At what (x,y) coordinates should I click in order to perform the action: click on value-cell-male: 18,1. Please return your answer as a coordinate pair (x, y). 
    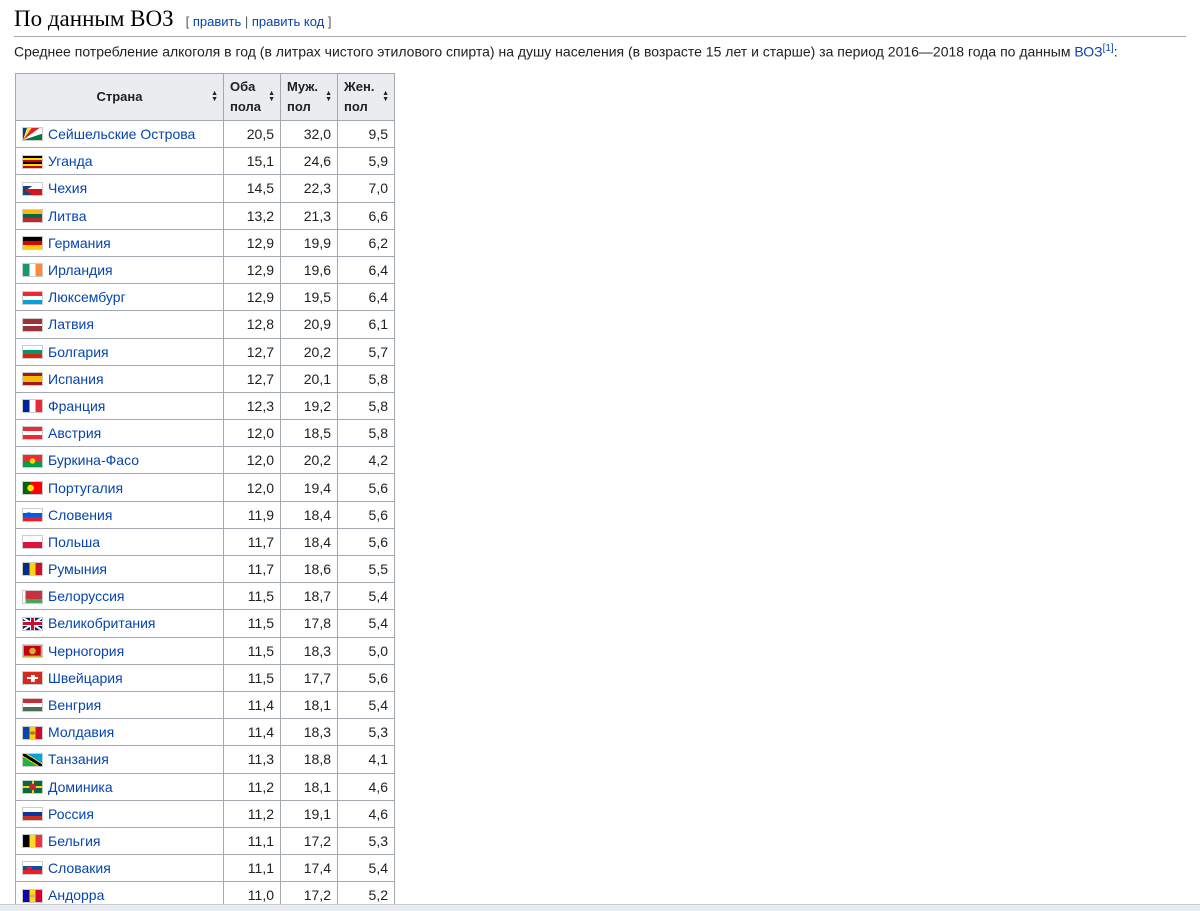
    Looking at the image, I should click on (309, 705).